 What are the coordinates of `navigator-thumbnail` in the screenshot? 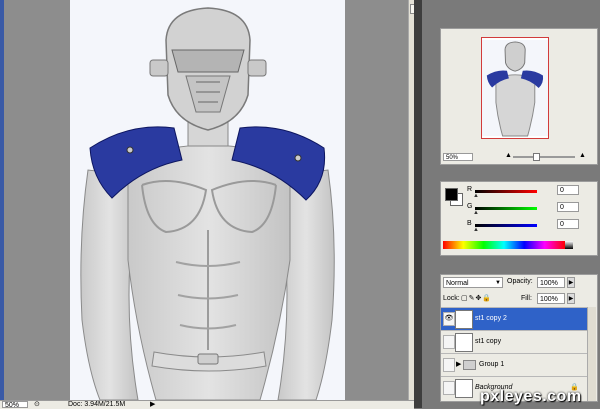 It's located at (515, 88).